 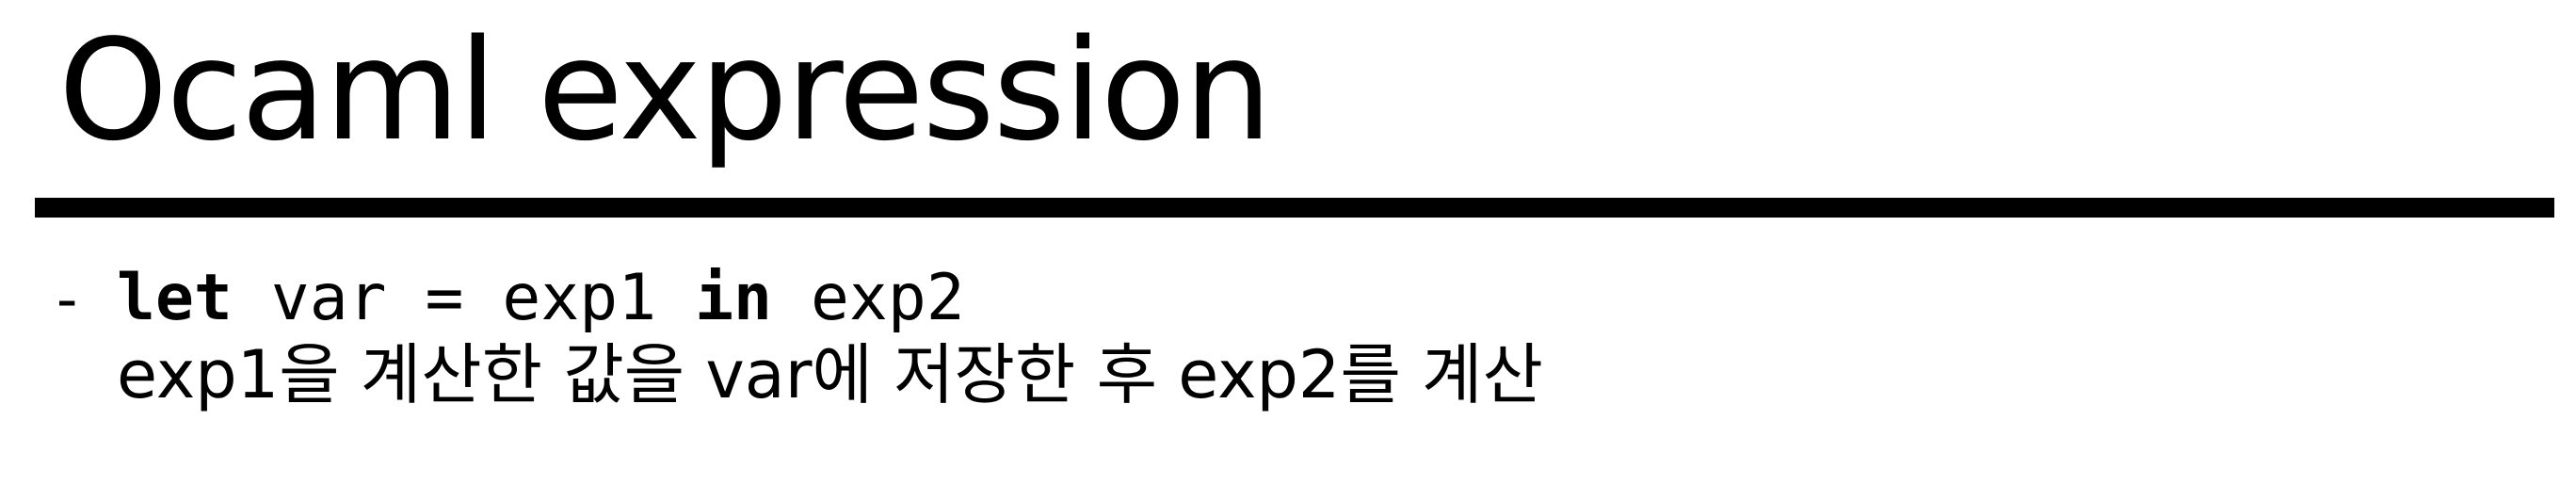 What do you see at coordinates (830, 374) in the screenshot?
I see `bullet-description: exp1을 계산한 값을 var에 저장한 후 exp2를 계산` at bounding box center [830, 374].